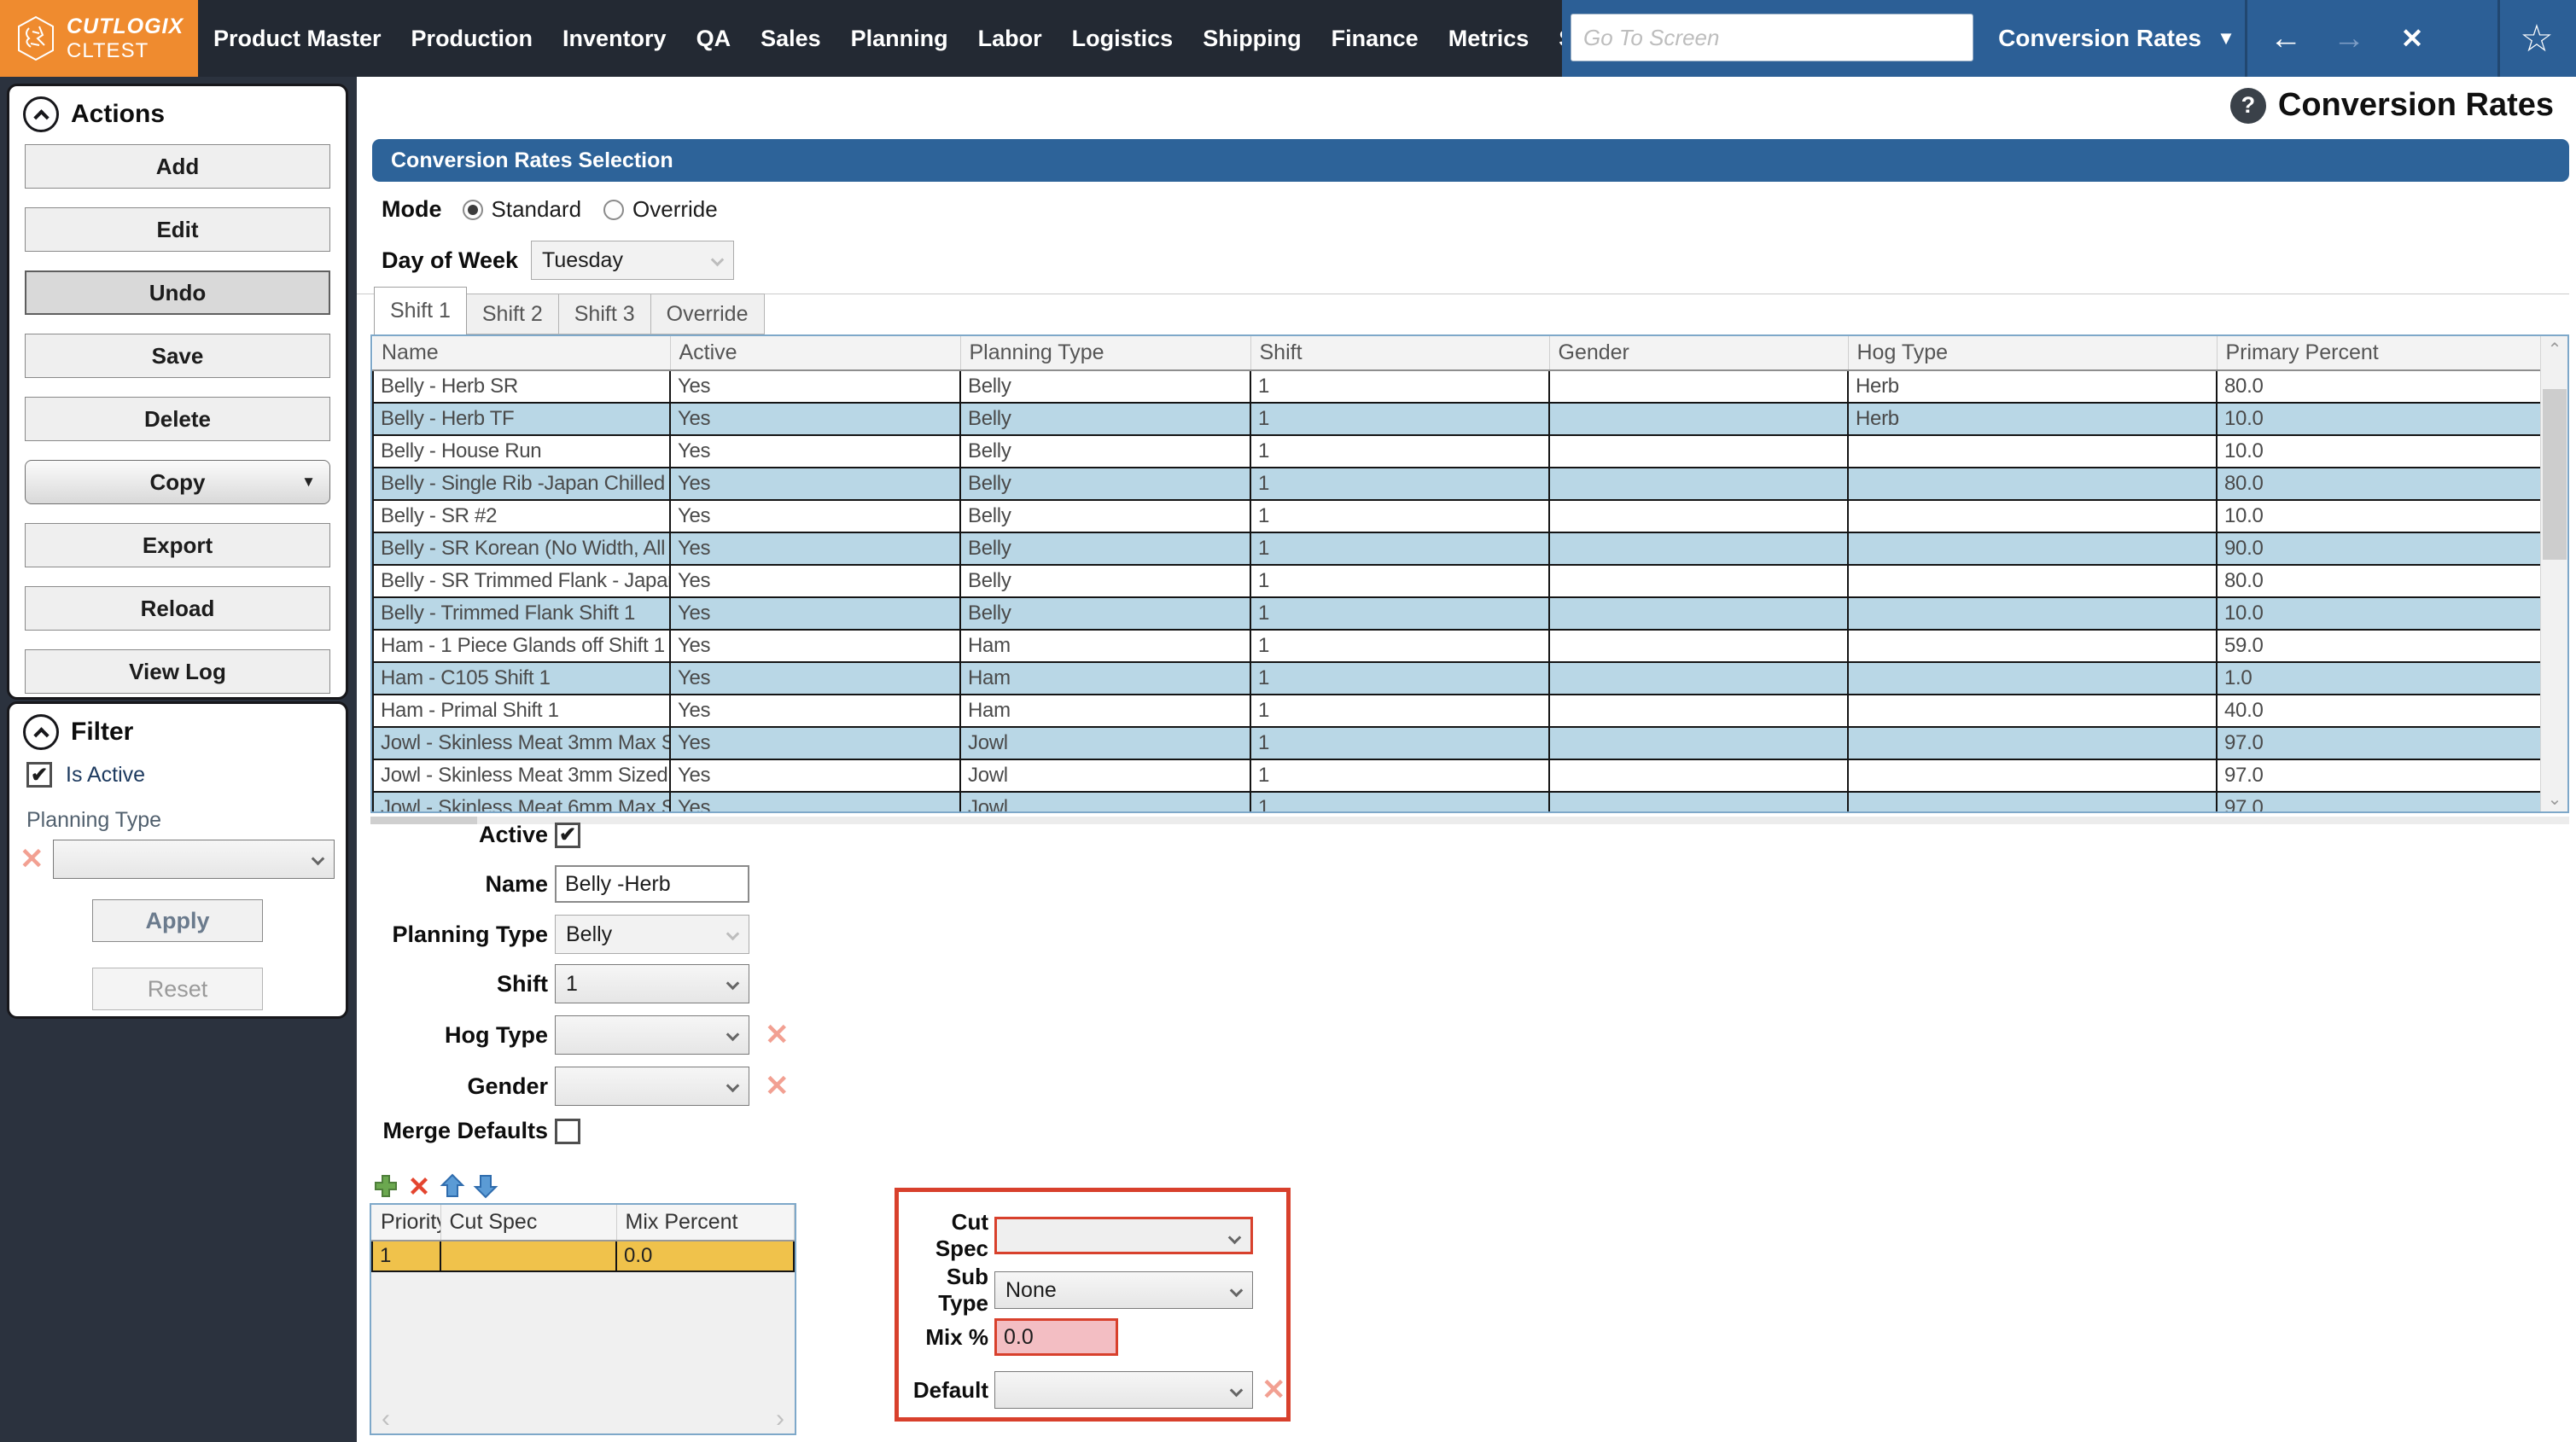 This screenshot has width=2576, height=1442. What do you see at coordinates (2033, 353) in the screenshot?
I see `column-header-hog-type: Hog Type` at bounding box center [2033, 353].